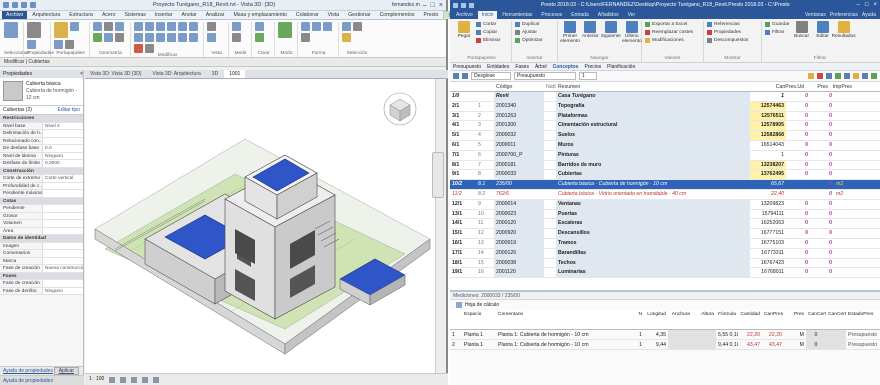  I want to click on measure-comment: Planta 1: Cubierta de hormigón - 10 cm, so click(560, 344).